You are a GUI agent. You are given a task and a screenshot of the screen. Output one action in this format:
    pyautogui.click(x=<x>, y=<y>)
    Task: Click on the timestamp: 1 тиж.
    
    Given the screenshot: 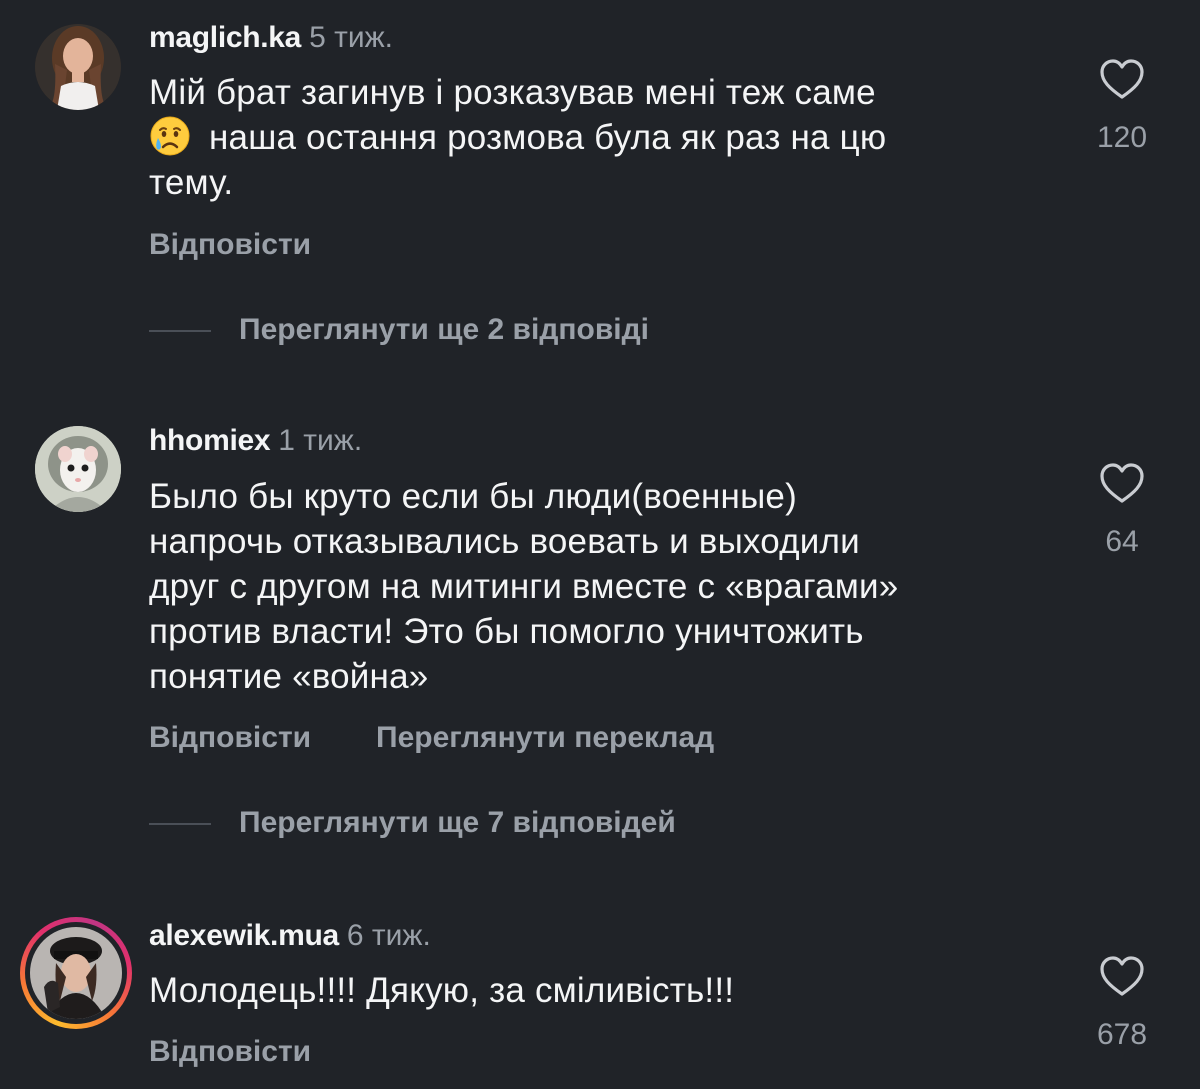 What is the action you would take?
    pyautogui.click(x=320, y=440)
    